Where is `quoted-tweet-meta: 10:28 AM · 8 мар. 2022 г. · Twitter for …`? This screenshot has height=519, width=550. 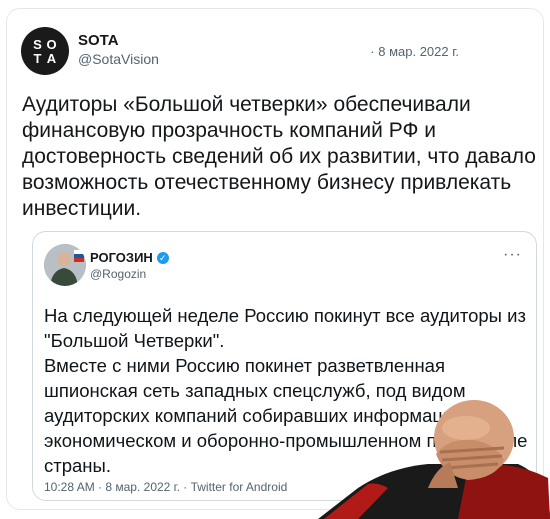
quoted-tweet-meta: 10:28 AM · 8 мар. 2022 г. · Twitter for … is located at coordinates (165, 487).